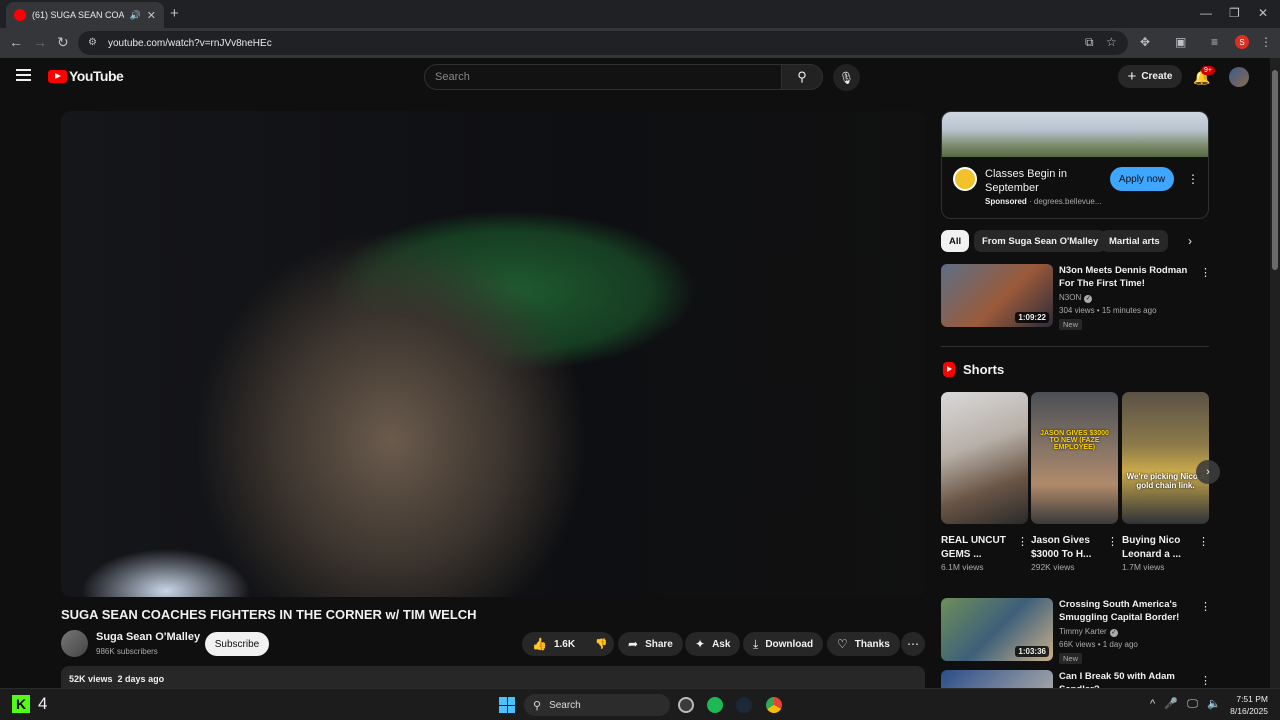  What do you see at coordinates (1214, 42) in the screenshot?
I see `media-controls-icon: ≡` at bounding box center [1214, 42].